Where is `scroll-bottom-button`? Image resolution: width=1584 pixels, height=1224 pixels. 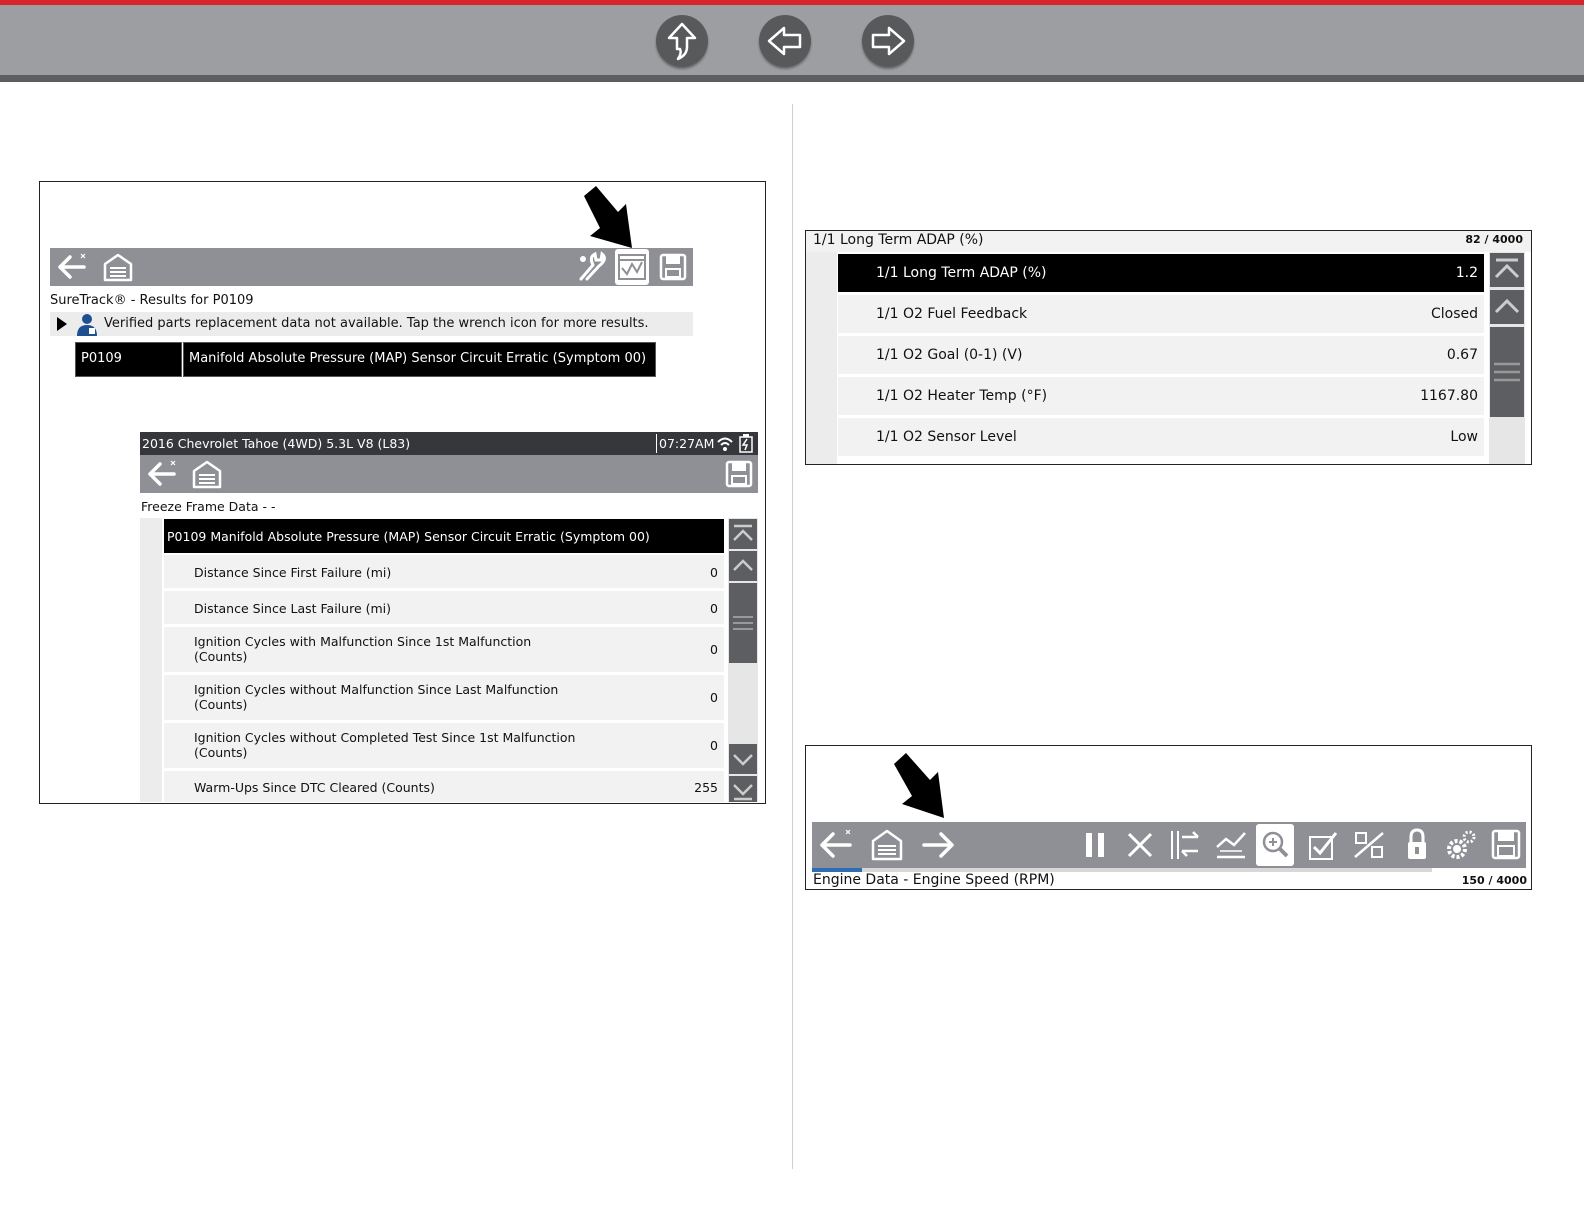
scroll-bottom-button is located at coordinates (743, 789).